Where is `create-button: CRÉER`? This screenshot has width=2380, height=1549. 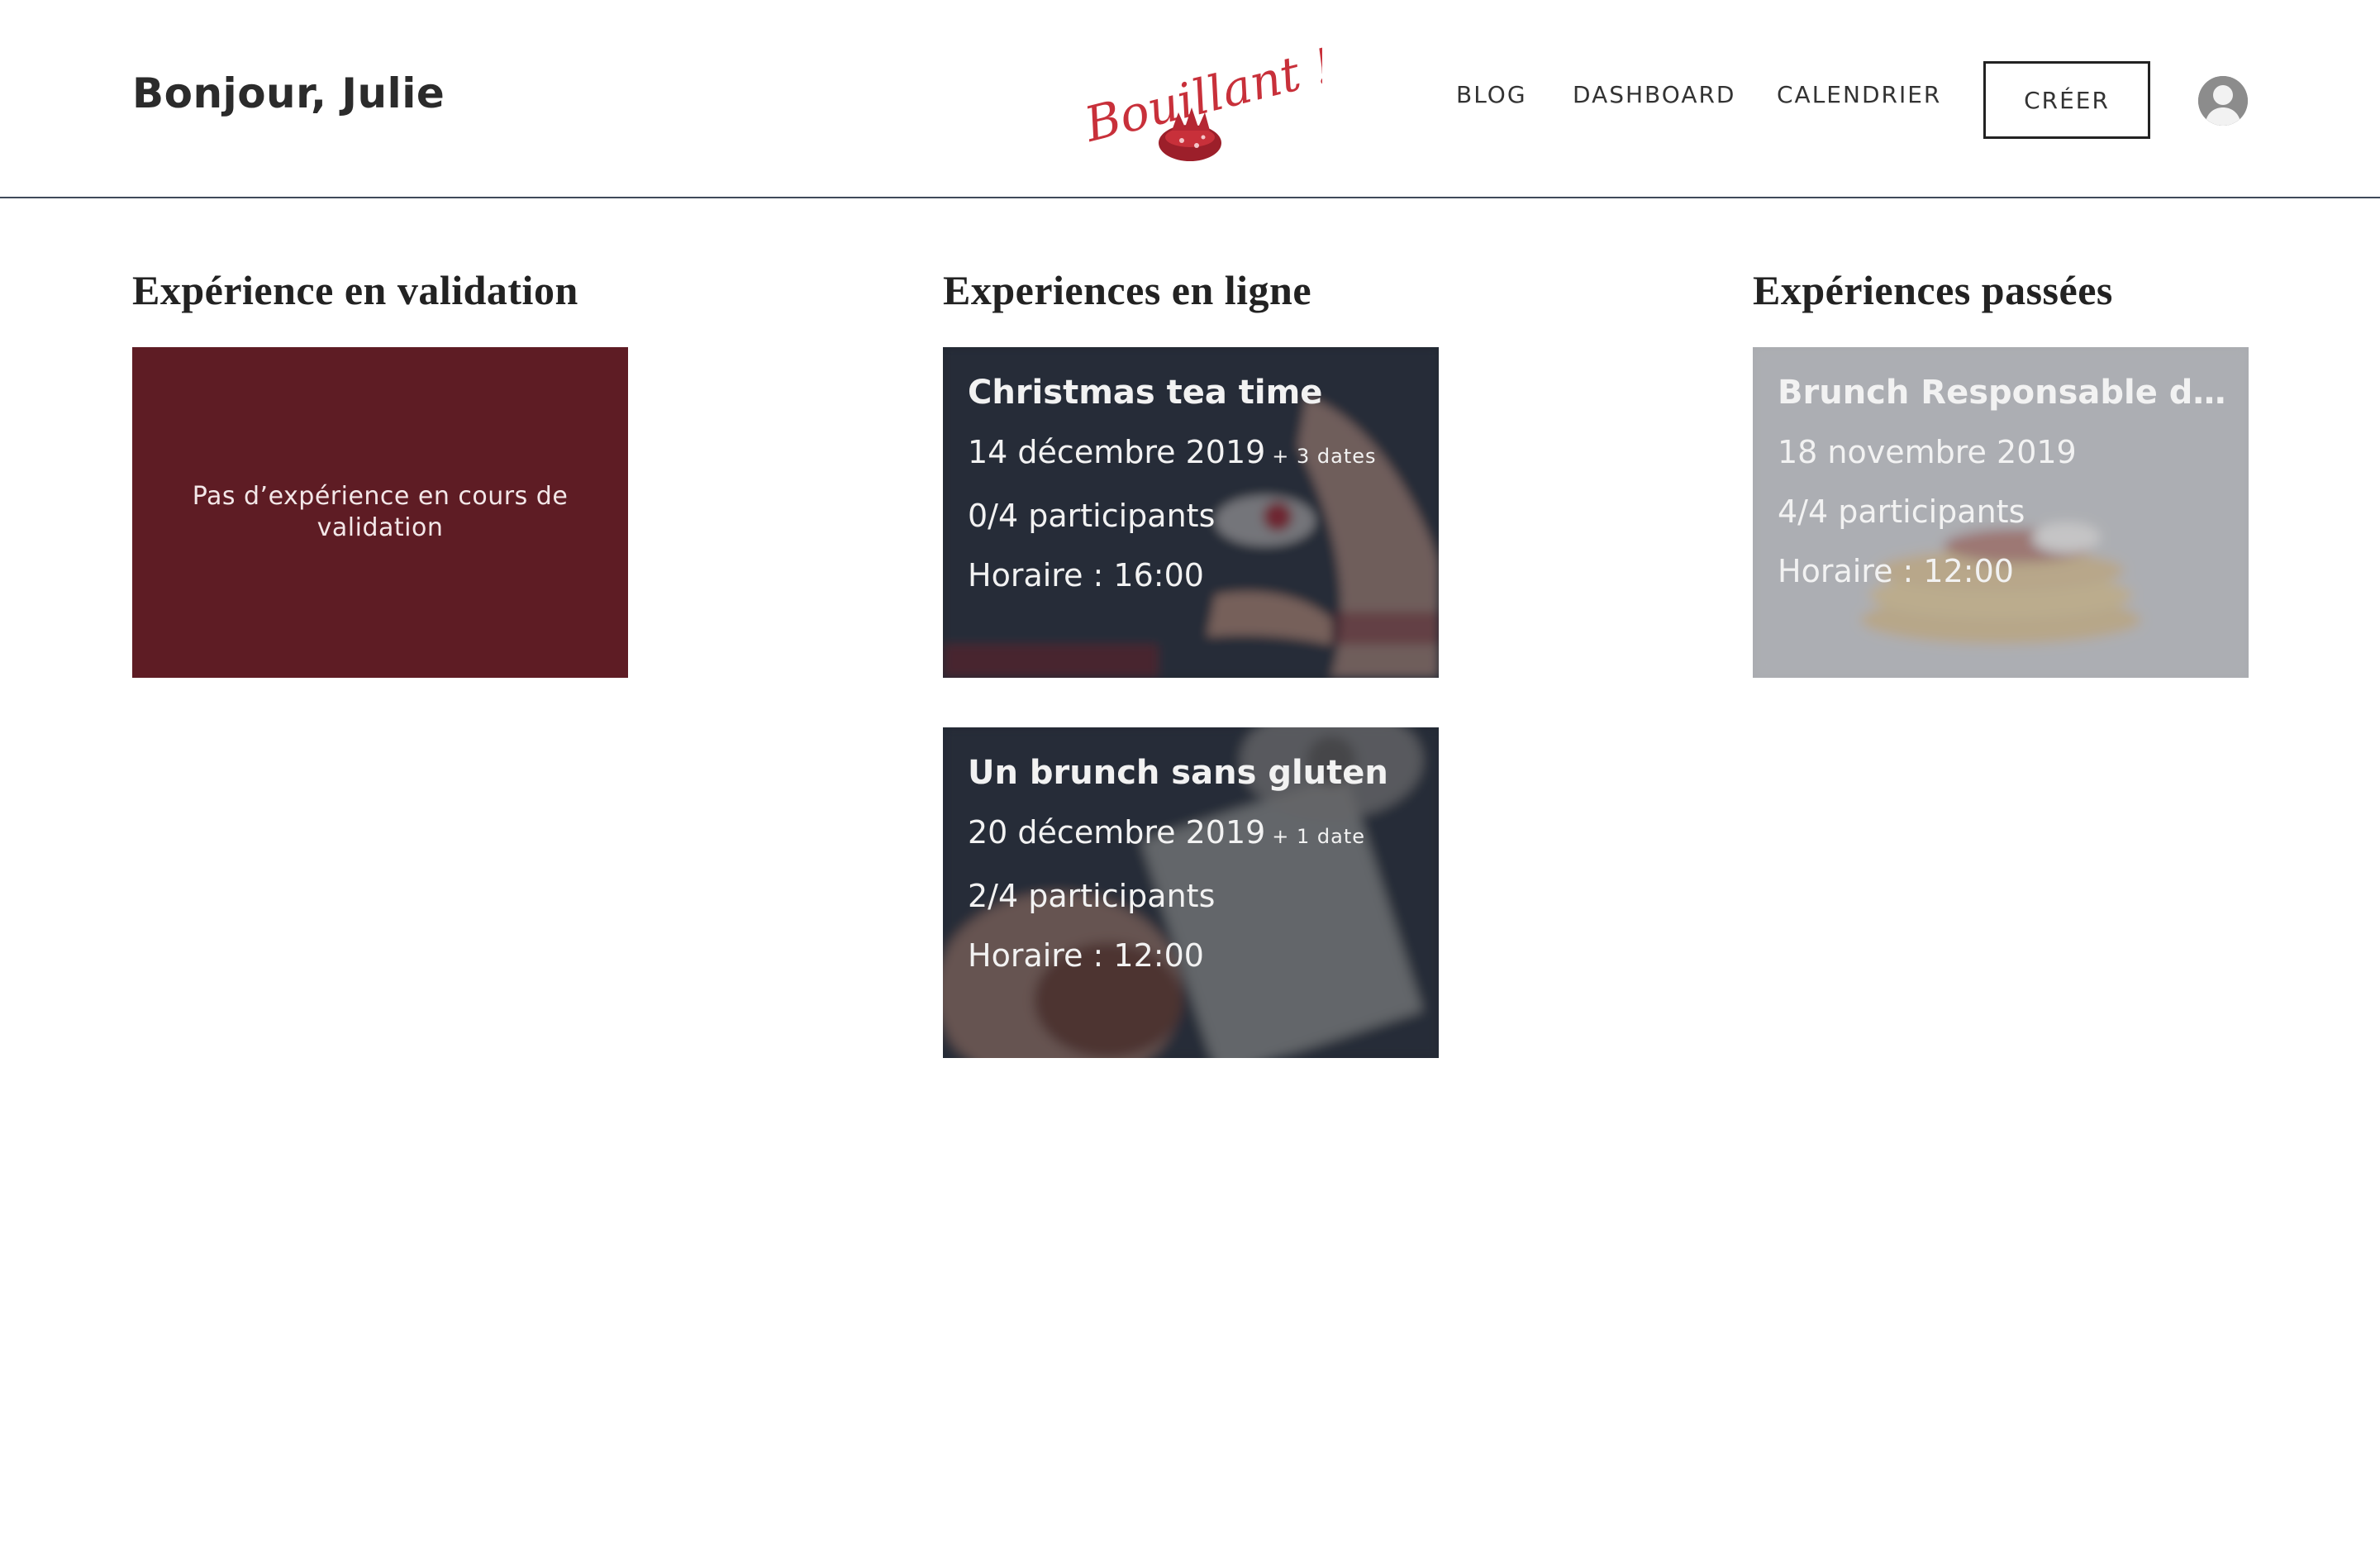
create-button: CRÉER is located at coordinates (2066, 100).